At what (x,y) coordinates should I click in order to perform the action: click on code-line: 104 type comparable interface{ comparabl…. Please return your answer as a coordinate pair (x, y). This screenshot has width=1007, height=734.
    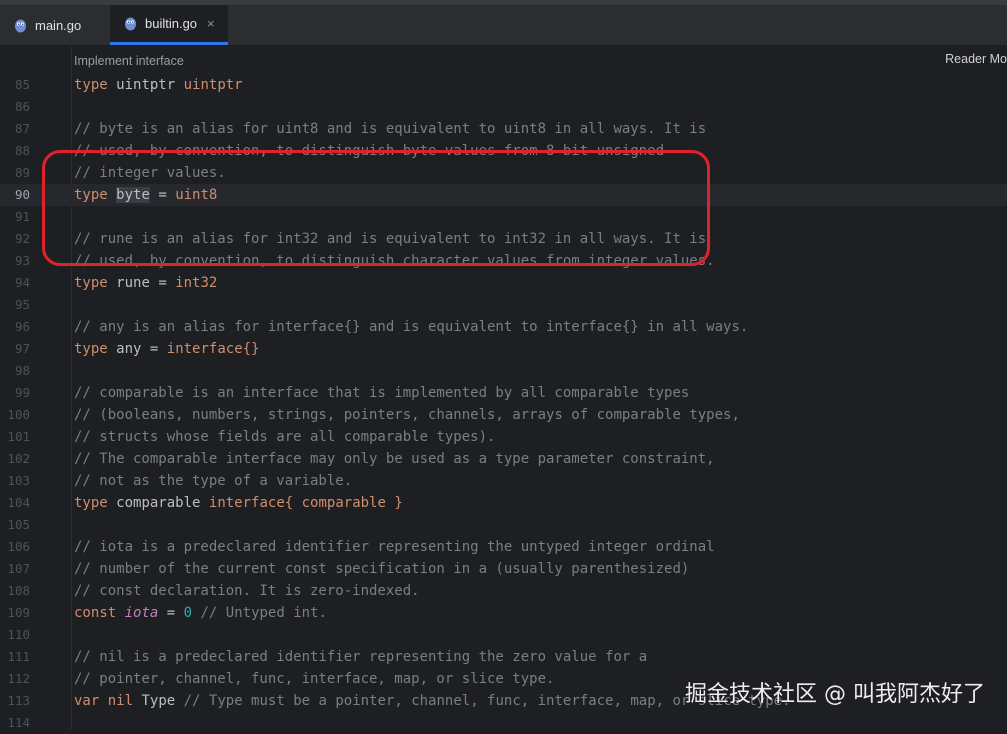
    Looking at the image, I should click on (503, 503).